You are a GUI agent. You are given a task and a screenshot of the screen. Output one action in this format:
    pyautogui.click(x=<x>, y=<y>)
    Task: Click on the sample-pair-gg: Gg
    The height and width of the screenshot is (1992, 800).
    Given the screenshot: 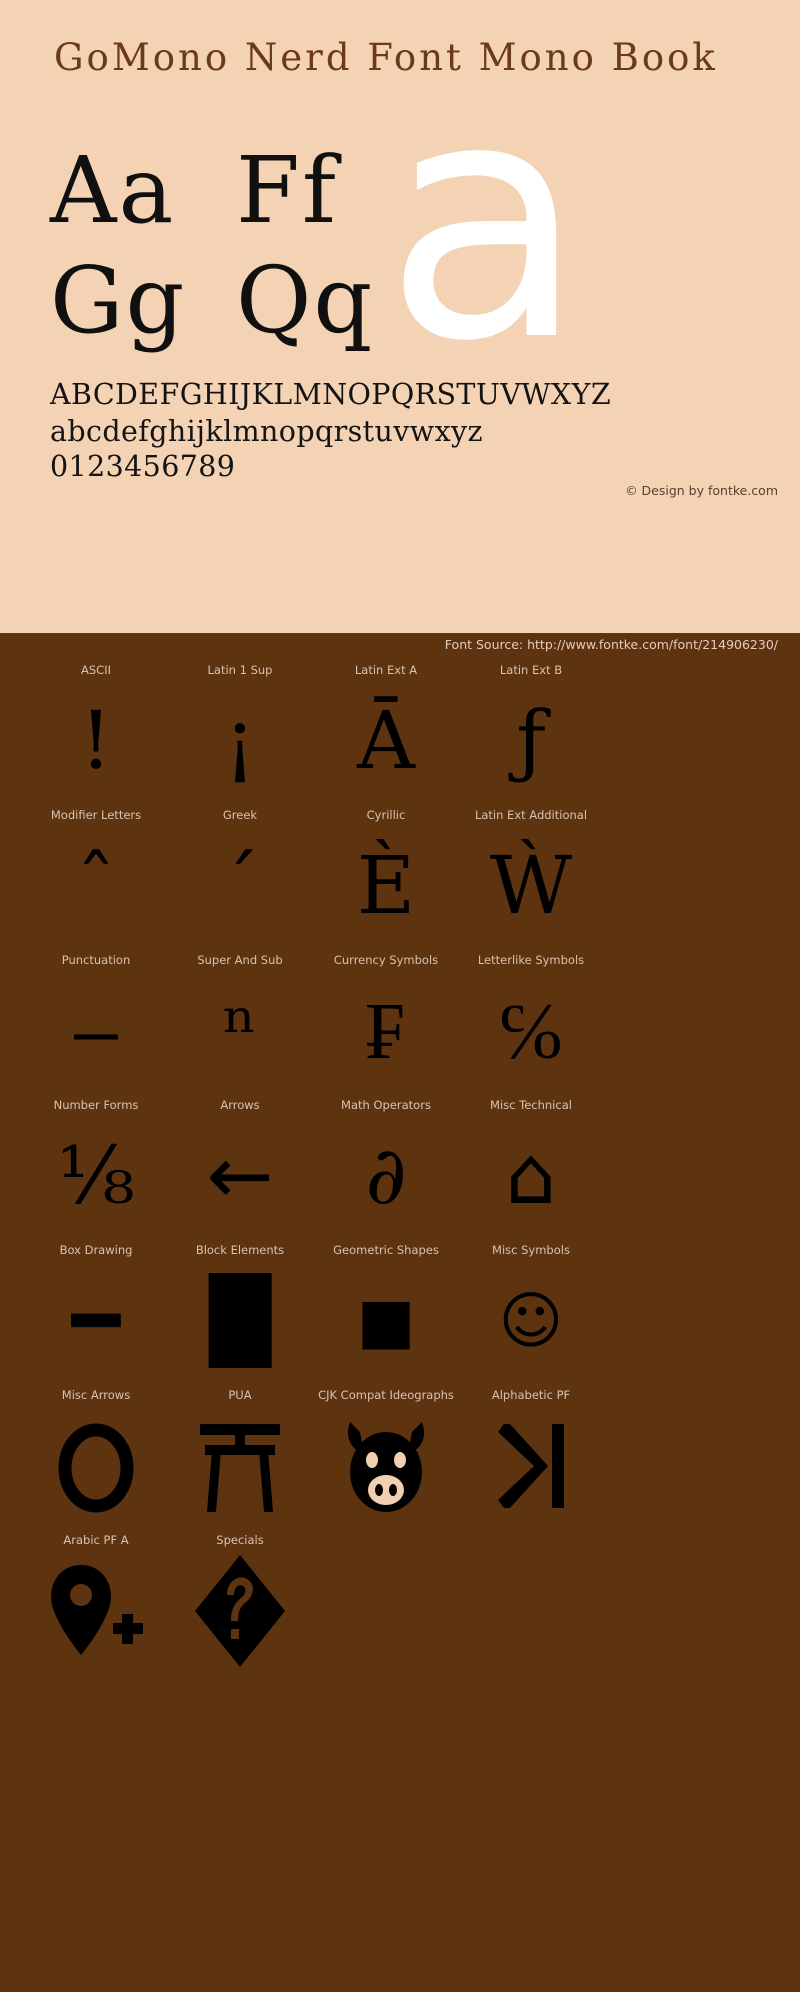 What is the action you would take?
    pyautogui.click(x=118, y=300)
    